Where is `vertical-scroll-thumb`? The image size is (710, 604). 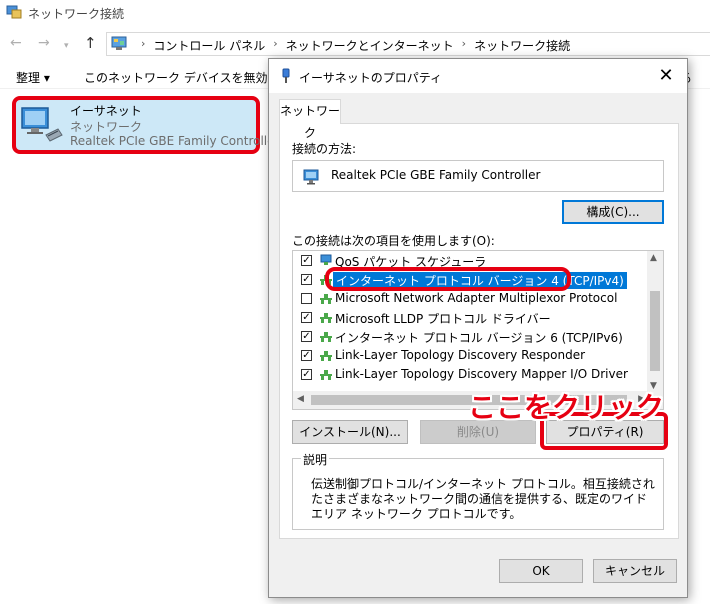
vertical-scroll-thumb is located at coordinates (655, 331).